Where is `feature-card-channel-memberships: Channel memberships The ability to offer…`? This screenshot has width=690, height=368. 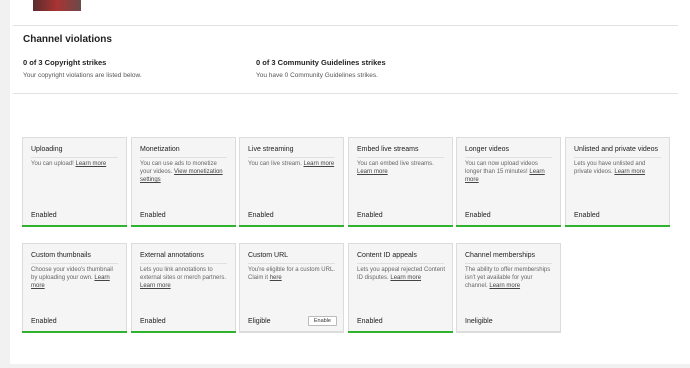
feature-card-channel-memberships: Channel memberships The ability to offer… is located at coordinates (508, 288).